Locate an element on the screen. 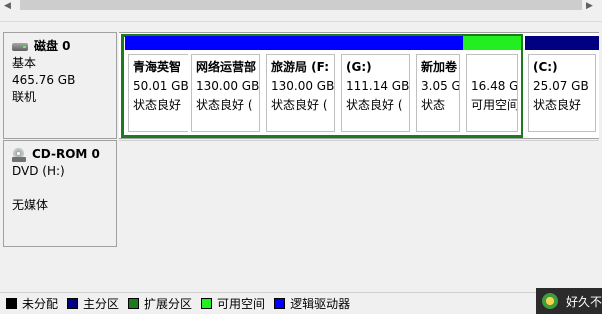 This screenshot has width=602, height=314. cdrom-media: 无媒体 is located at coordinates (30, 205).